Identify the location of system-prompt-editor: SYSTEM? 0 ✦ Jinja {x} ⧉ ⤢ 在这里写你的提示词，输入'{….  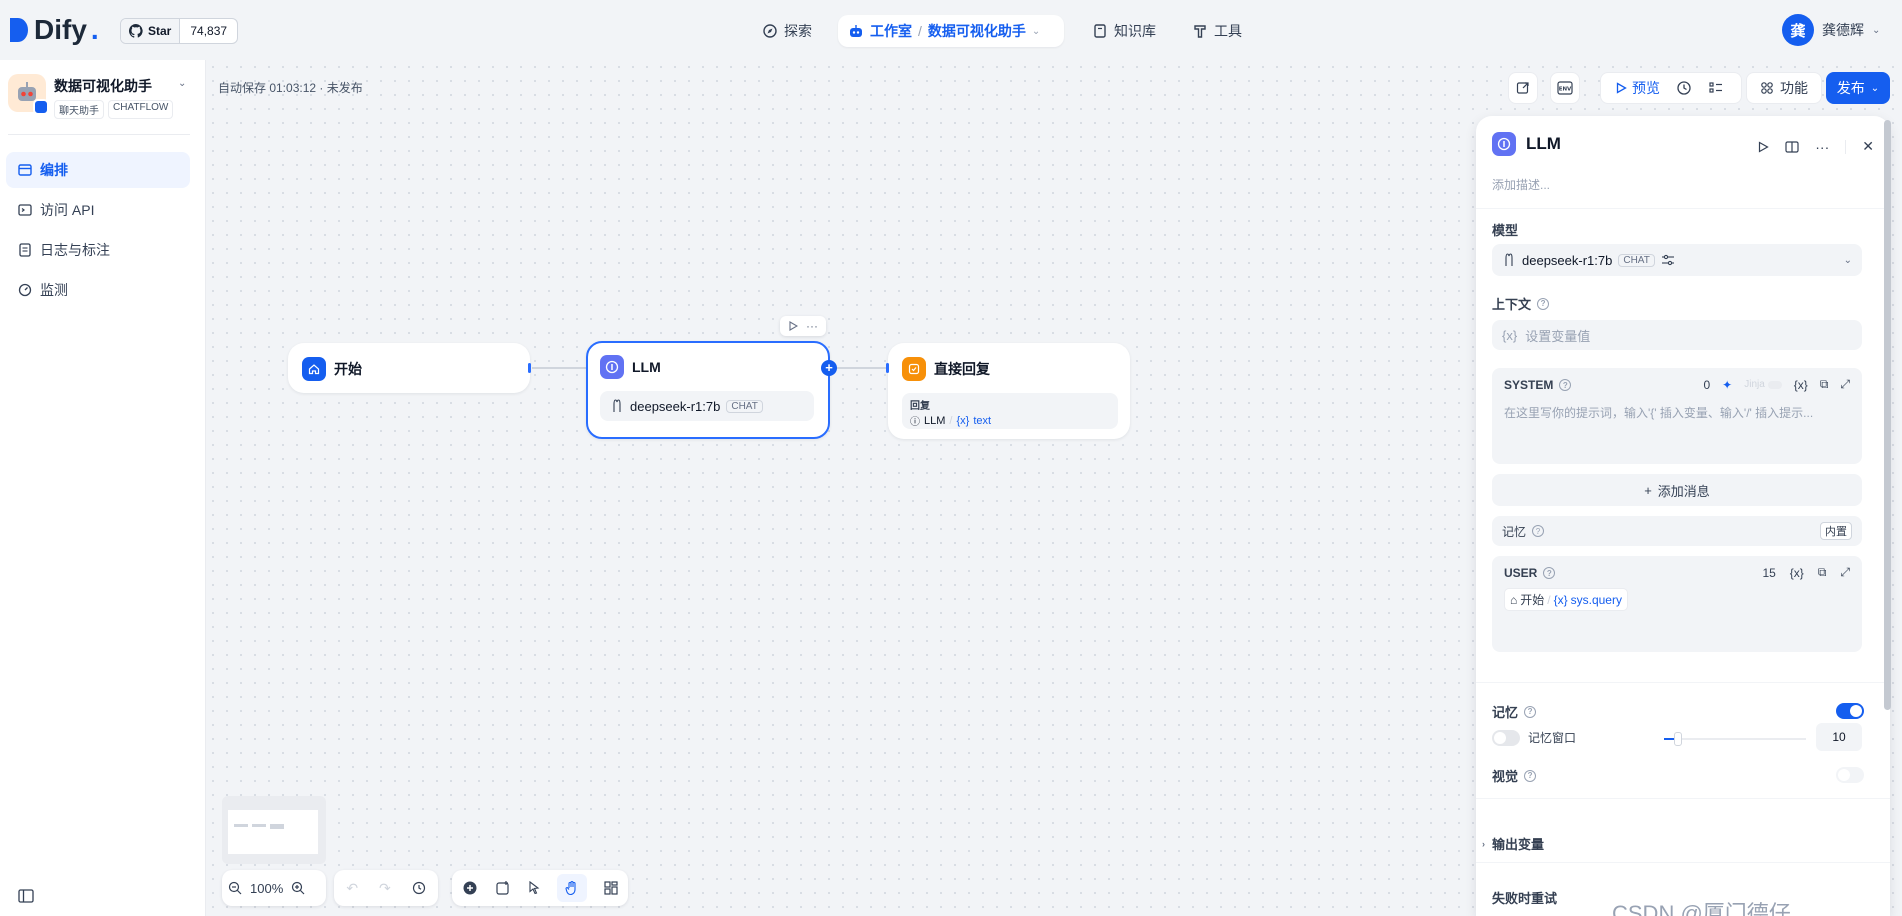
(1677, 416).